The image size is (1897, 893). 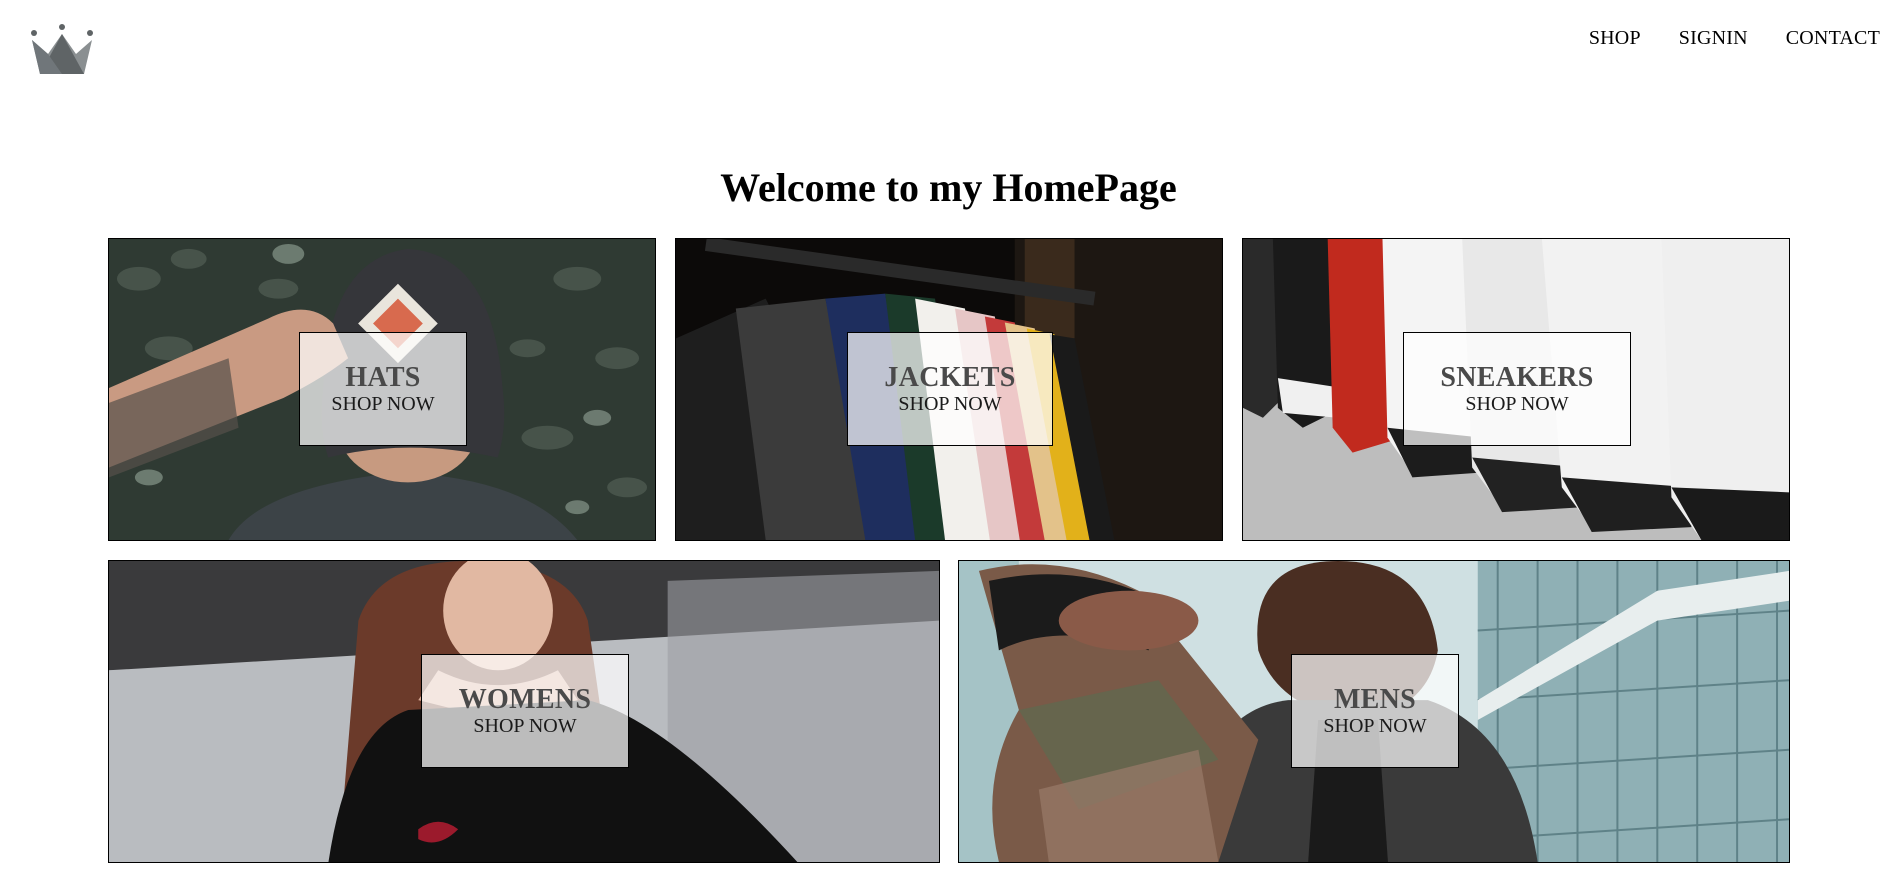 What do you see at coordinates (1615, 38) in the screenshot?
I see `nav-link-shop: SHOP` at bounding box center [1615, 38].